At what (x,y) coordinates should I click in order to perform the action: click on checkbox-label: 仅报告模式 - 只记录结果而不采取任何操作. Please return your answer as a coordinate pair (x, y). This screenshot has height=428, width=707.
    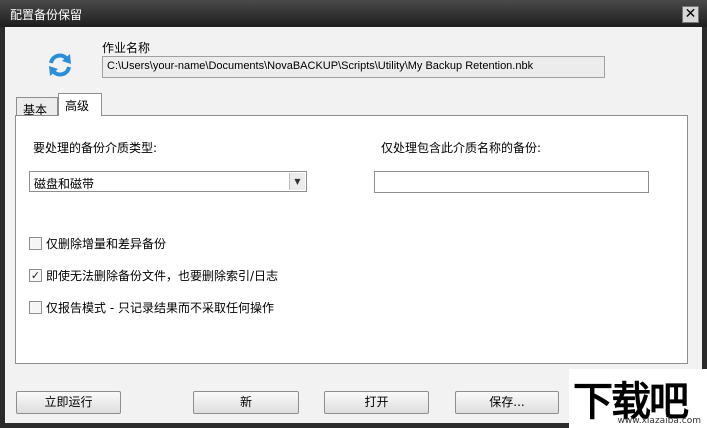
    Looking at the image, I should click on (160, 307).